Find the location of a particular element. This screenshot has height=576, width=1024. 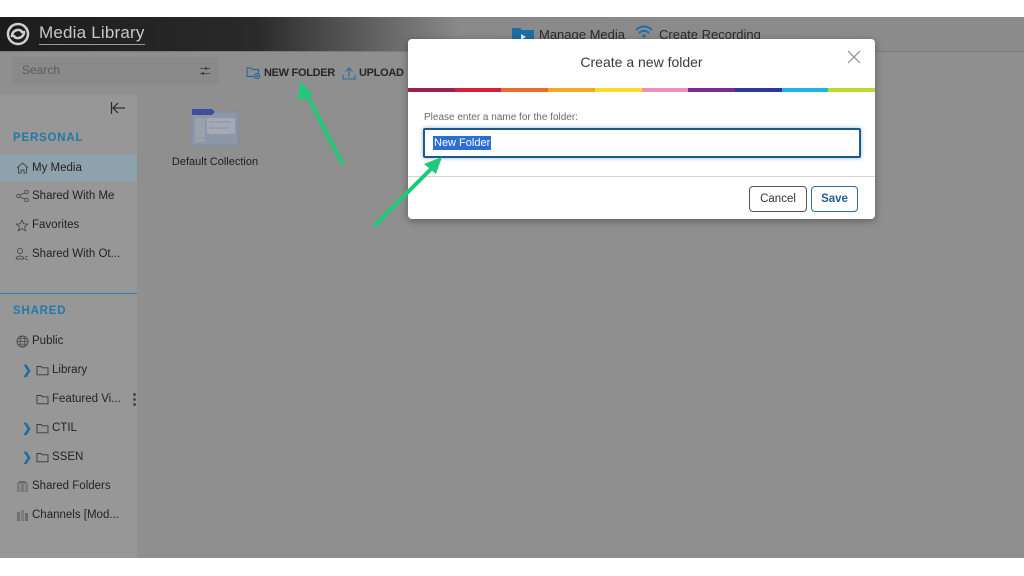

upload-button: UPLOAD is located at coordinates (373, 73).